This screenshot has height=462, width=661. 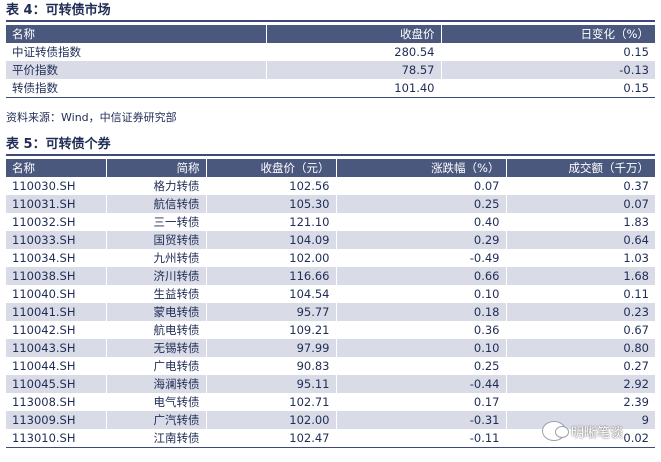 What do you see at coordinates (136, 34) in the screenshot?
I see `col-name: 名称` at bounding box center [136, 34].